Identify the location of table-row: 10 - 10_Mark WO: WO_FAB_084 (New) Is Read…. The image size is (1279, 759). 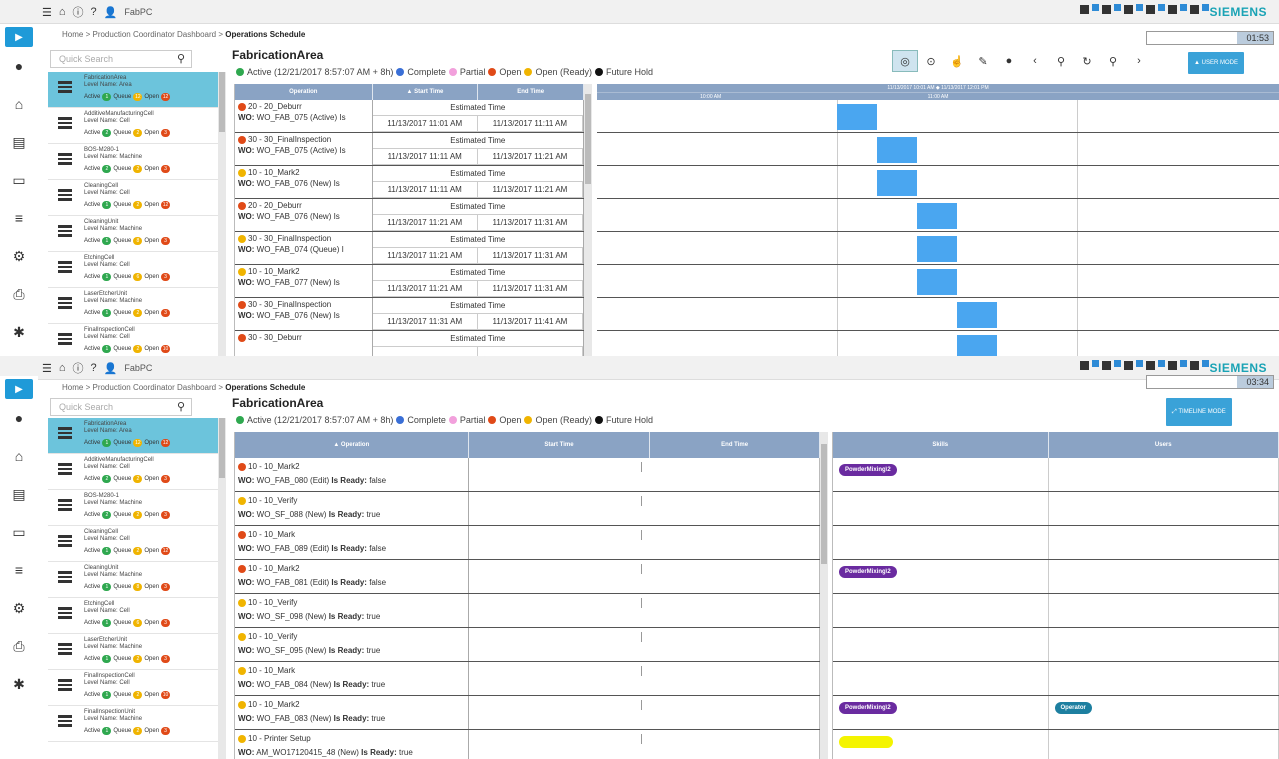
(527, 679).